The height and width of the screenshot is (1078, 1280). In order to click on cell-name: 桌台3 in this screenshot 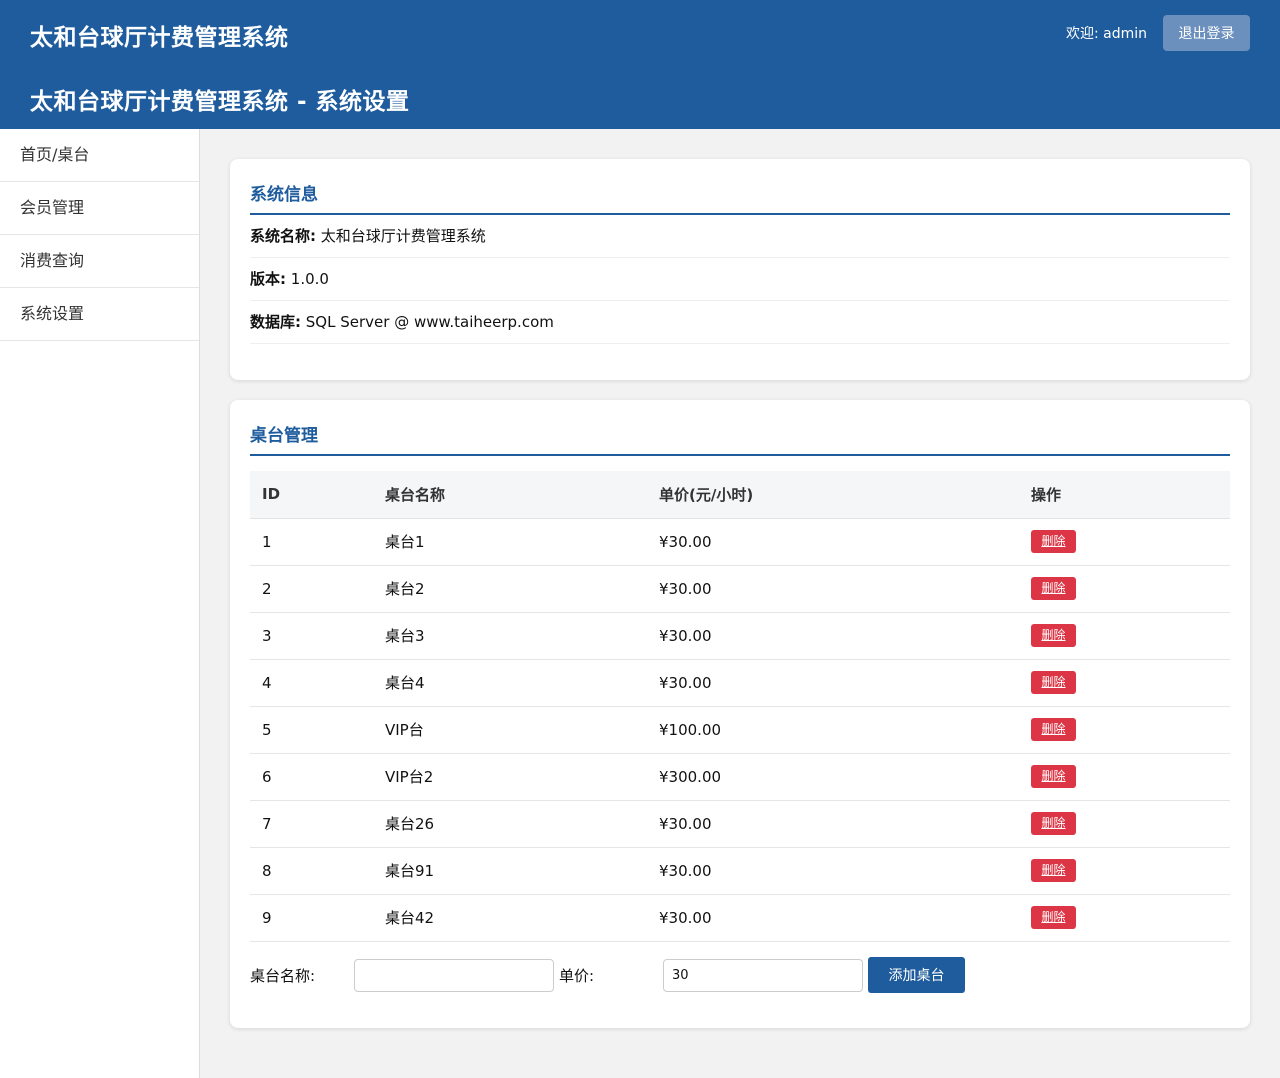, I will do `click(510, 636)`.